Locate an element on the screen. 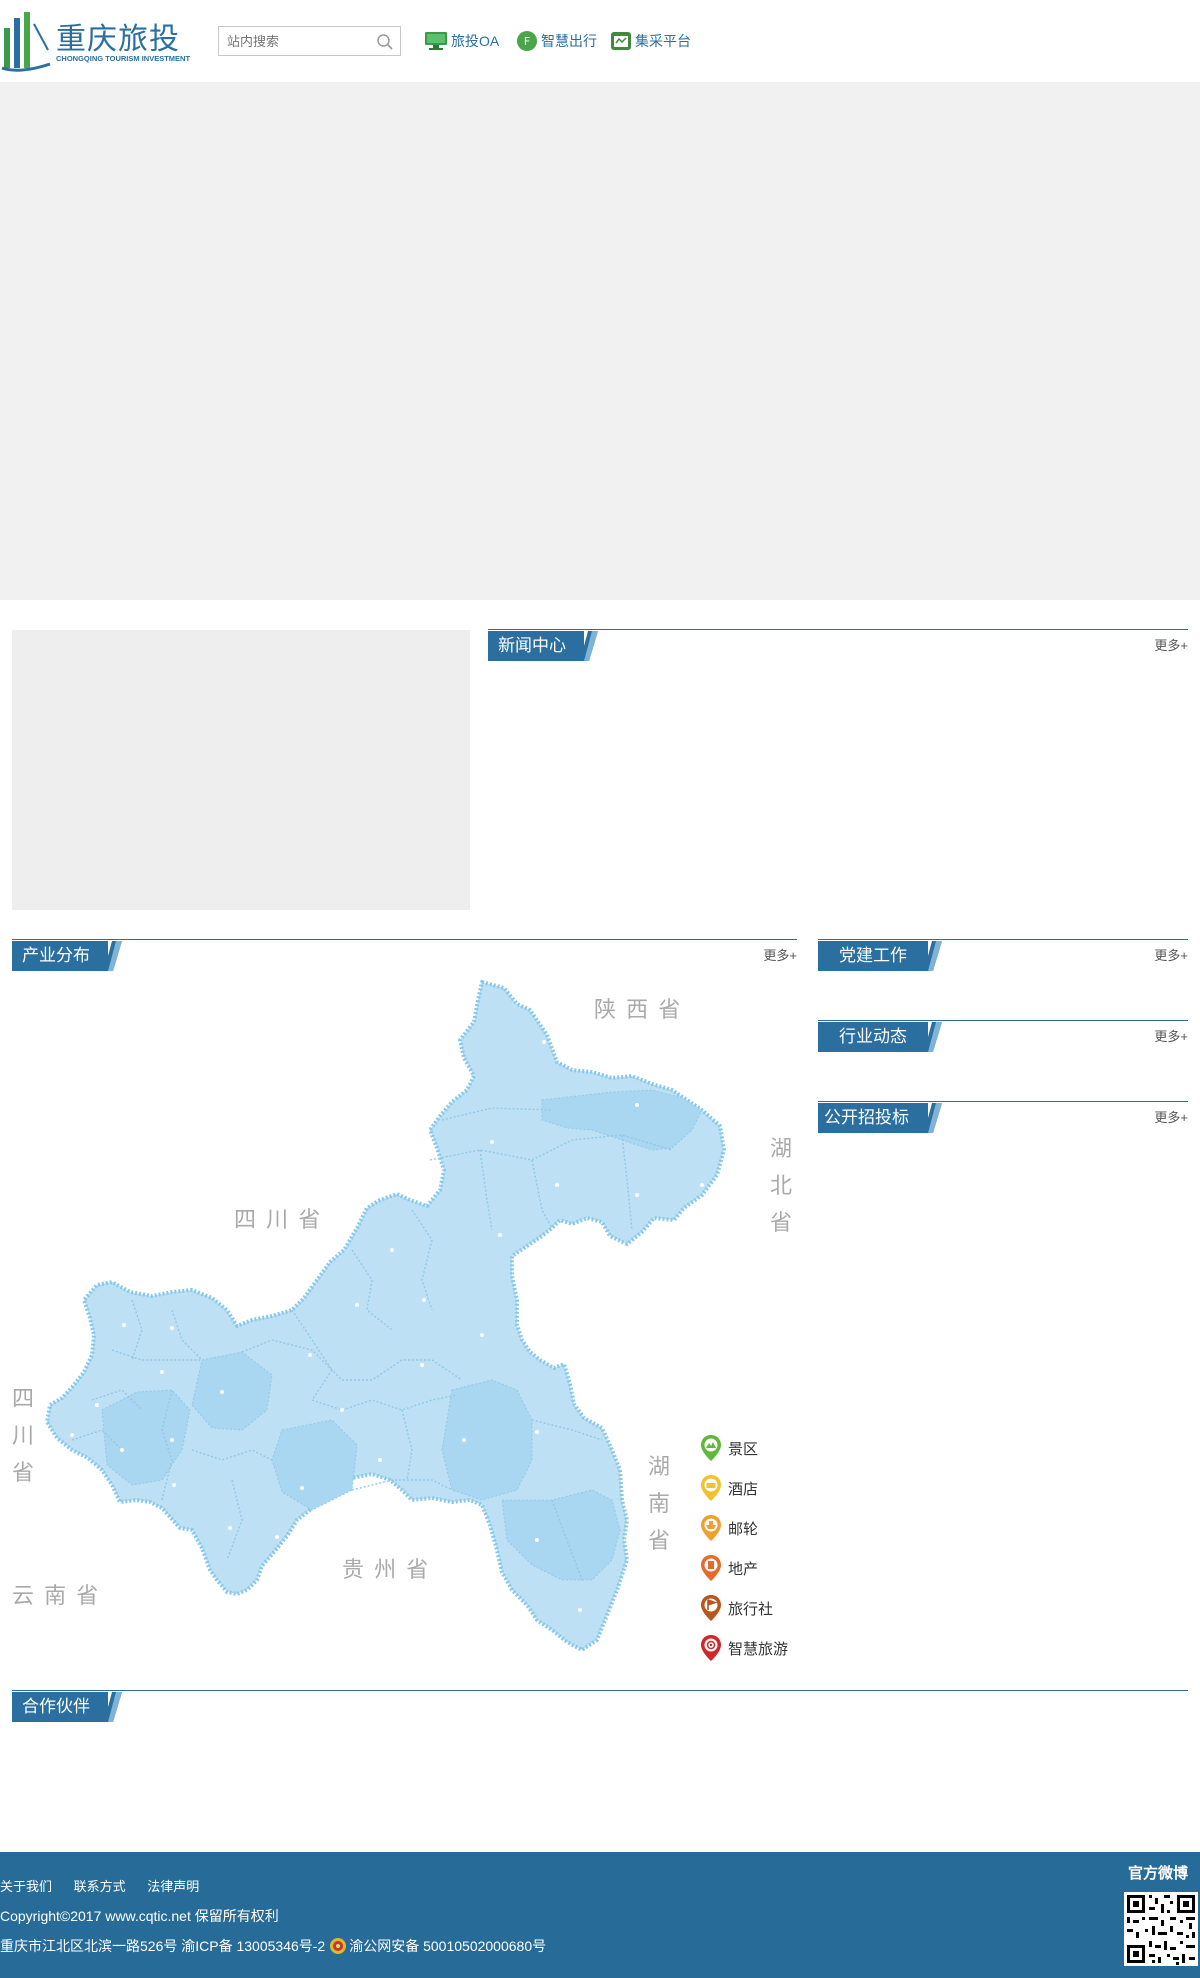 Image resolution: width=1200 pixels, height=1978 pixels. industry-news-section-header: 行业动态 更多+ is located at coordinates (1003, 1036).